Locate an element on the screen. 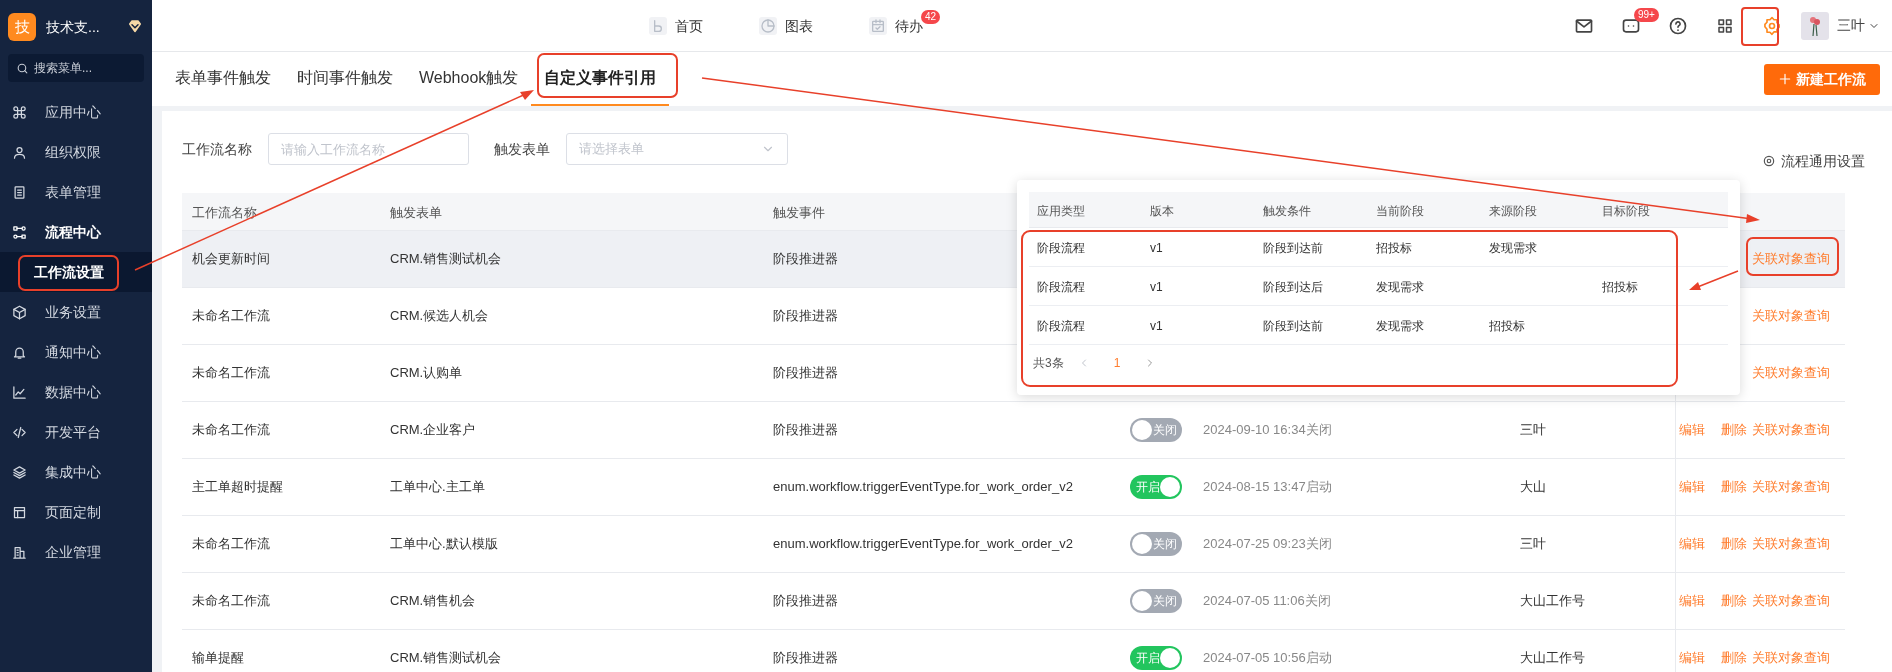  settings-link: 流程通用设置 is located at coordinates (1813, 161).